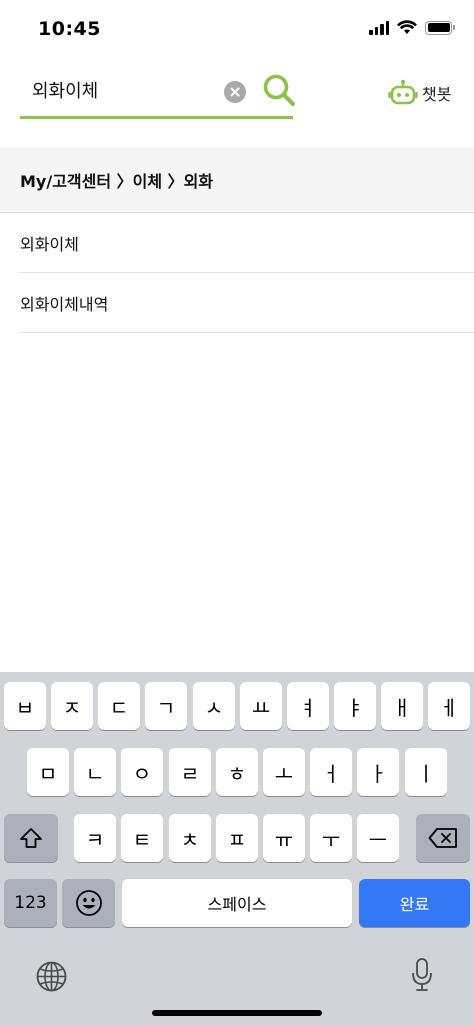  What do you see at coordinates (142, 772) in the screenshot?
I see `key: ㅇ` at bounding box center [142, 772].